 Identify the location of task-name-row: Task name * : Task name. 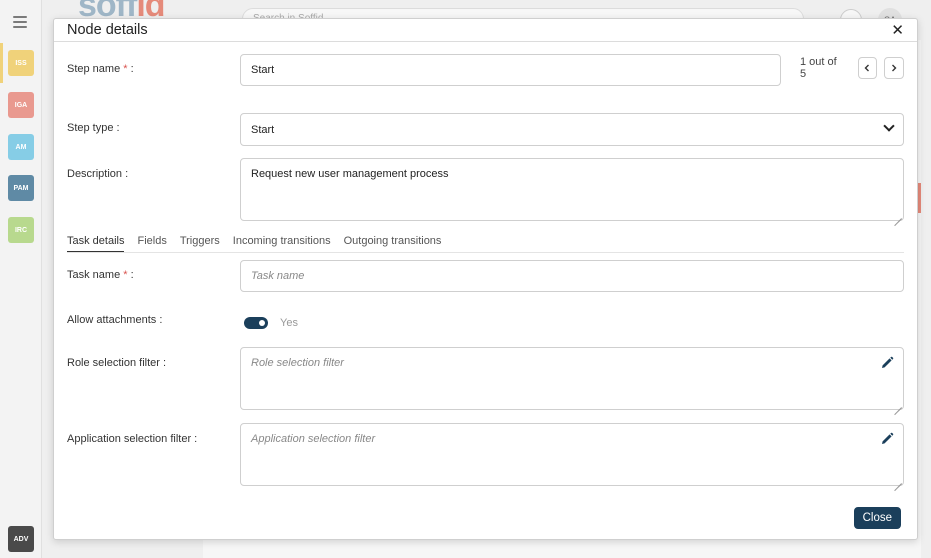
(485, 276).